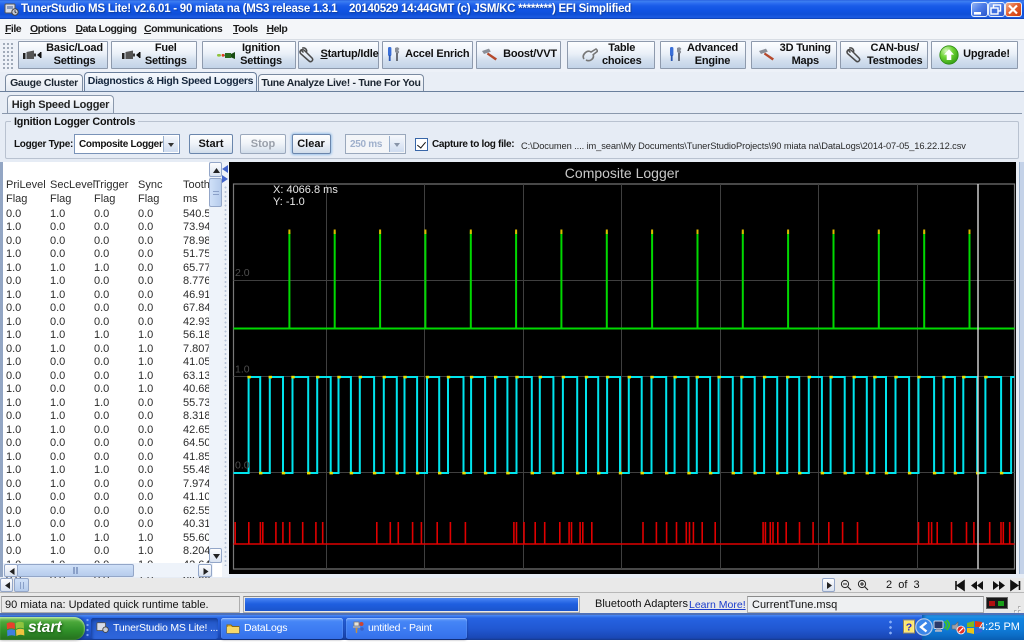  Describe the element at coordinates (242, 466) in the screenshot. I see `svg-text: 0.0` at that location.